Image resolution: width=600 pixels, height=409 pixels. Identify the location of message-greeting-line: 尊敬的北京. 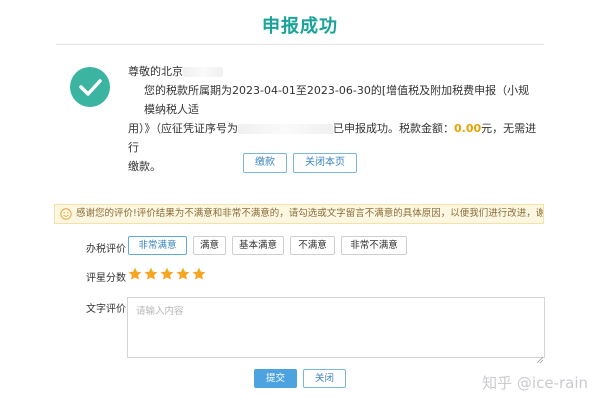
(334, 71).